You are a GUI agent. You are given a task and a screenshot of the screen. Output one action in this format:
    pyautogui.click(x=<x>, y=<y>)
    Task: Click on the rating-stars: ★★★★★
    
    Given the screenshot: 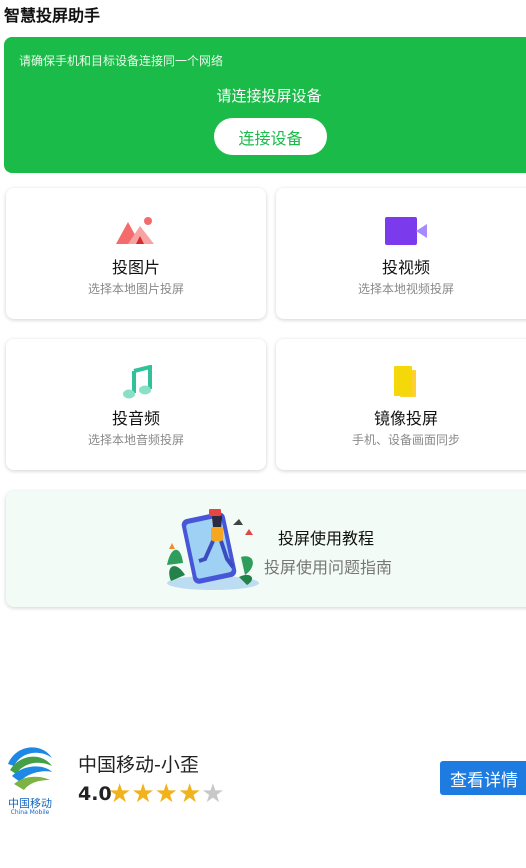 What is the action you would take?
    pyautogui.click(x=166, y=794)
    